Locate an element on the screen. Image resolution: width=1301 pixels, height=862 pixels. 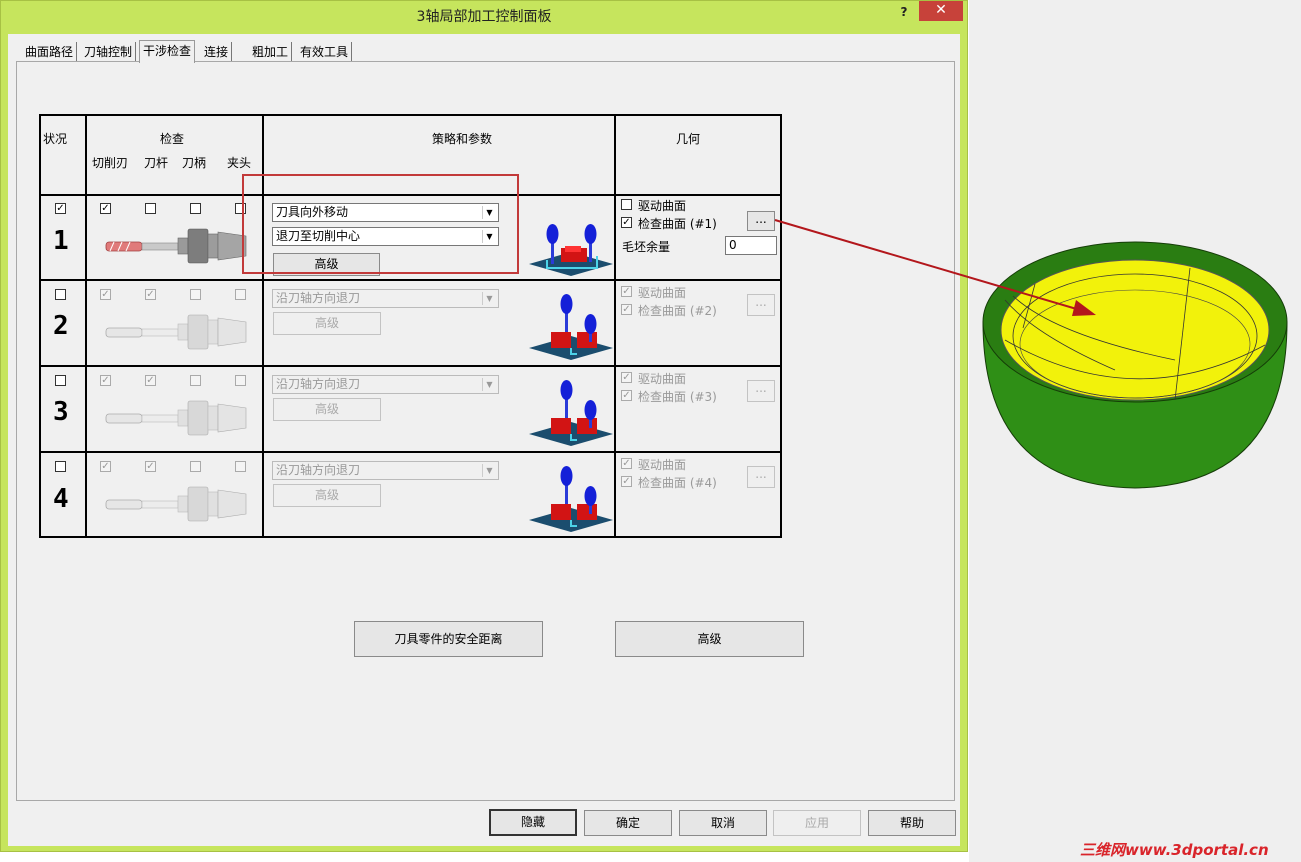
row4-advanced-button: 高级 is located at coordinates (327, 495).